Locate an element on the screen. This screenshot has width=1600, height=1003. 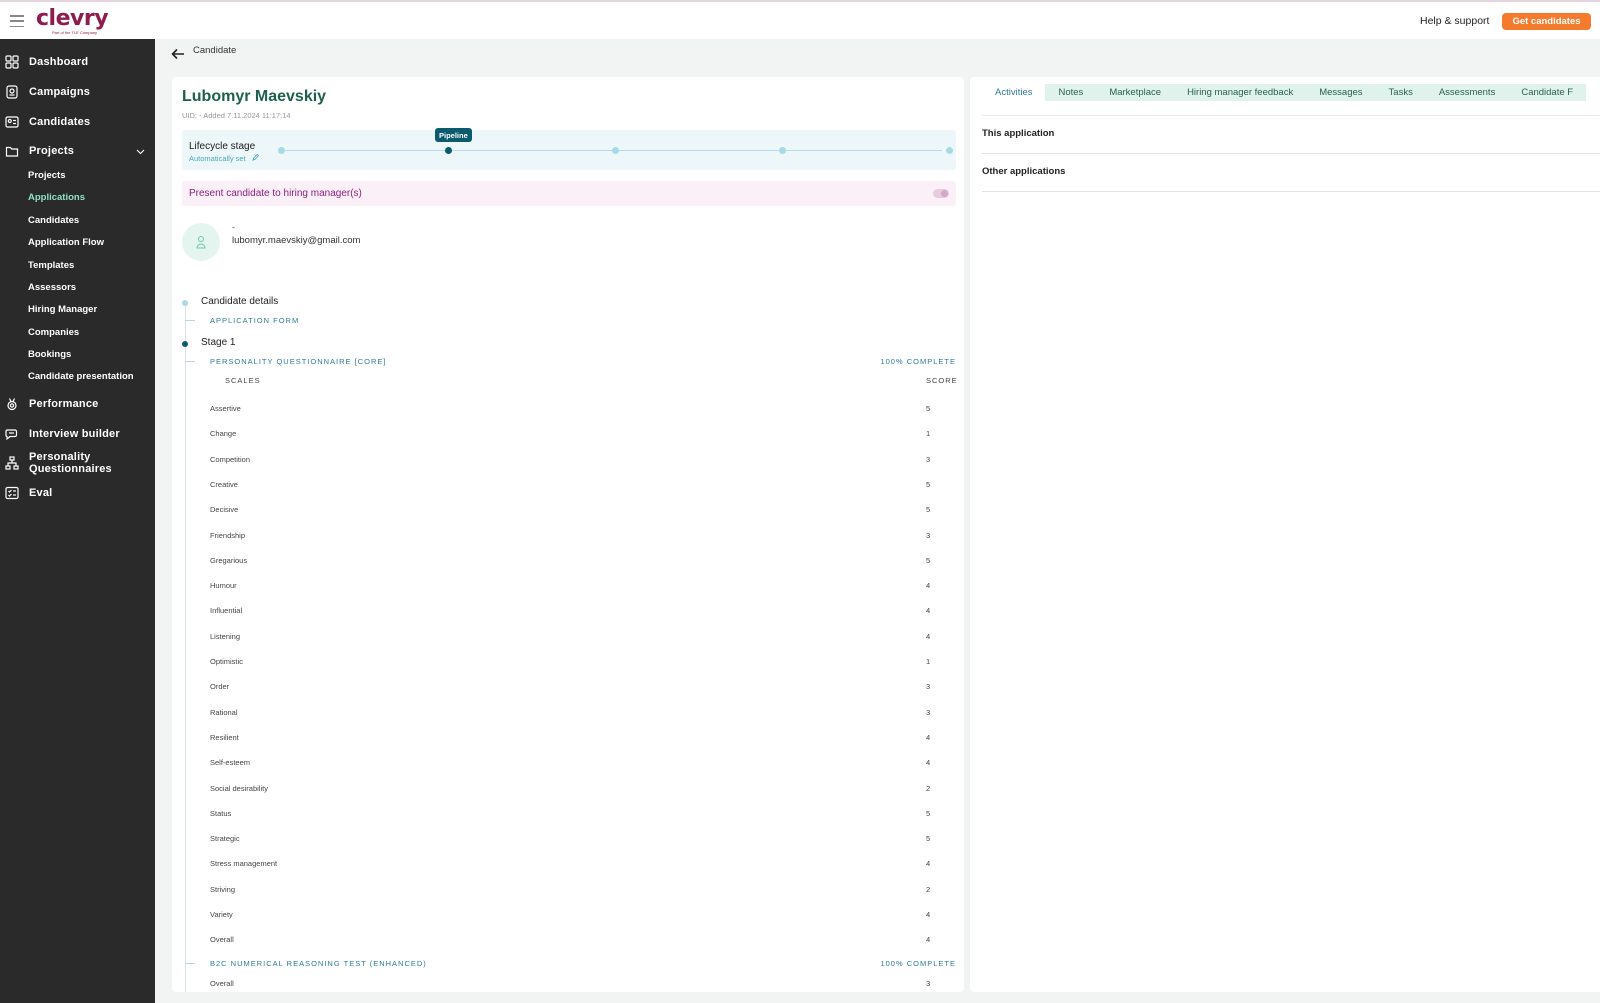
scale-name: Creative is located at coordinates (224, 484).